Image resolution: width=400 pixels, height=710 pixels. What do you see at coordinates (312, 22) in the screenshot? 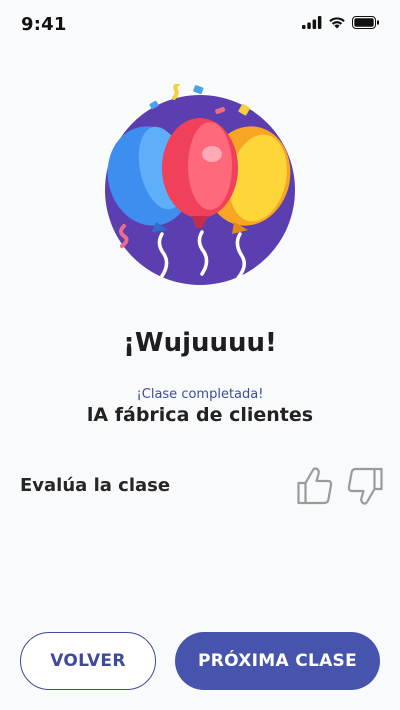
I see `signal-icon` at bounding box center [312, 22].